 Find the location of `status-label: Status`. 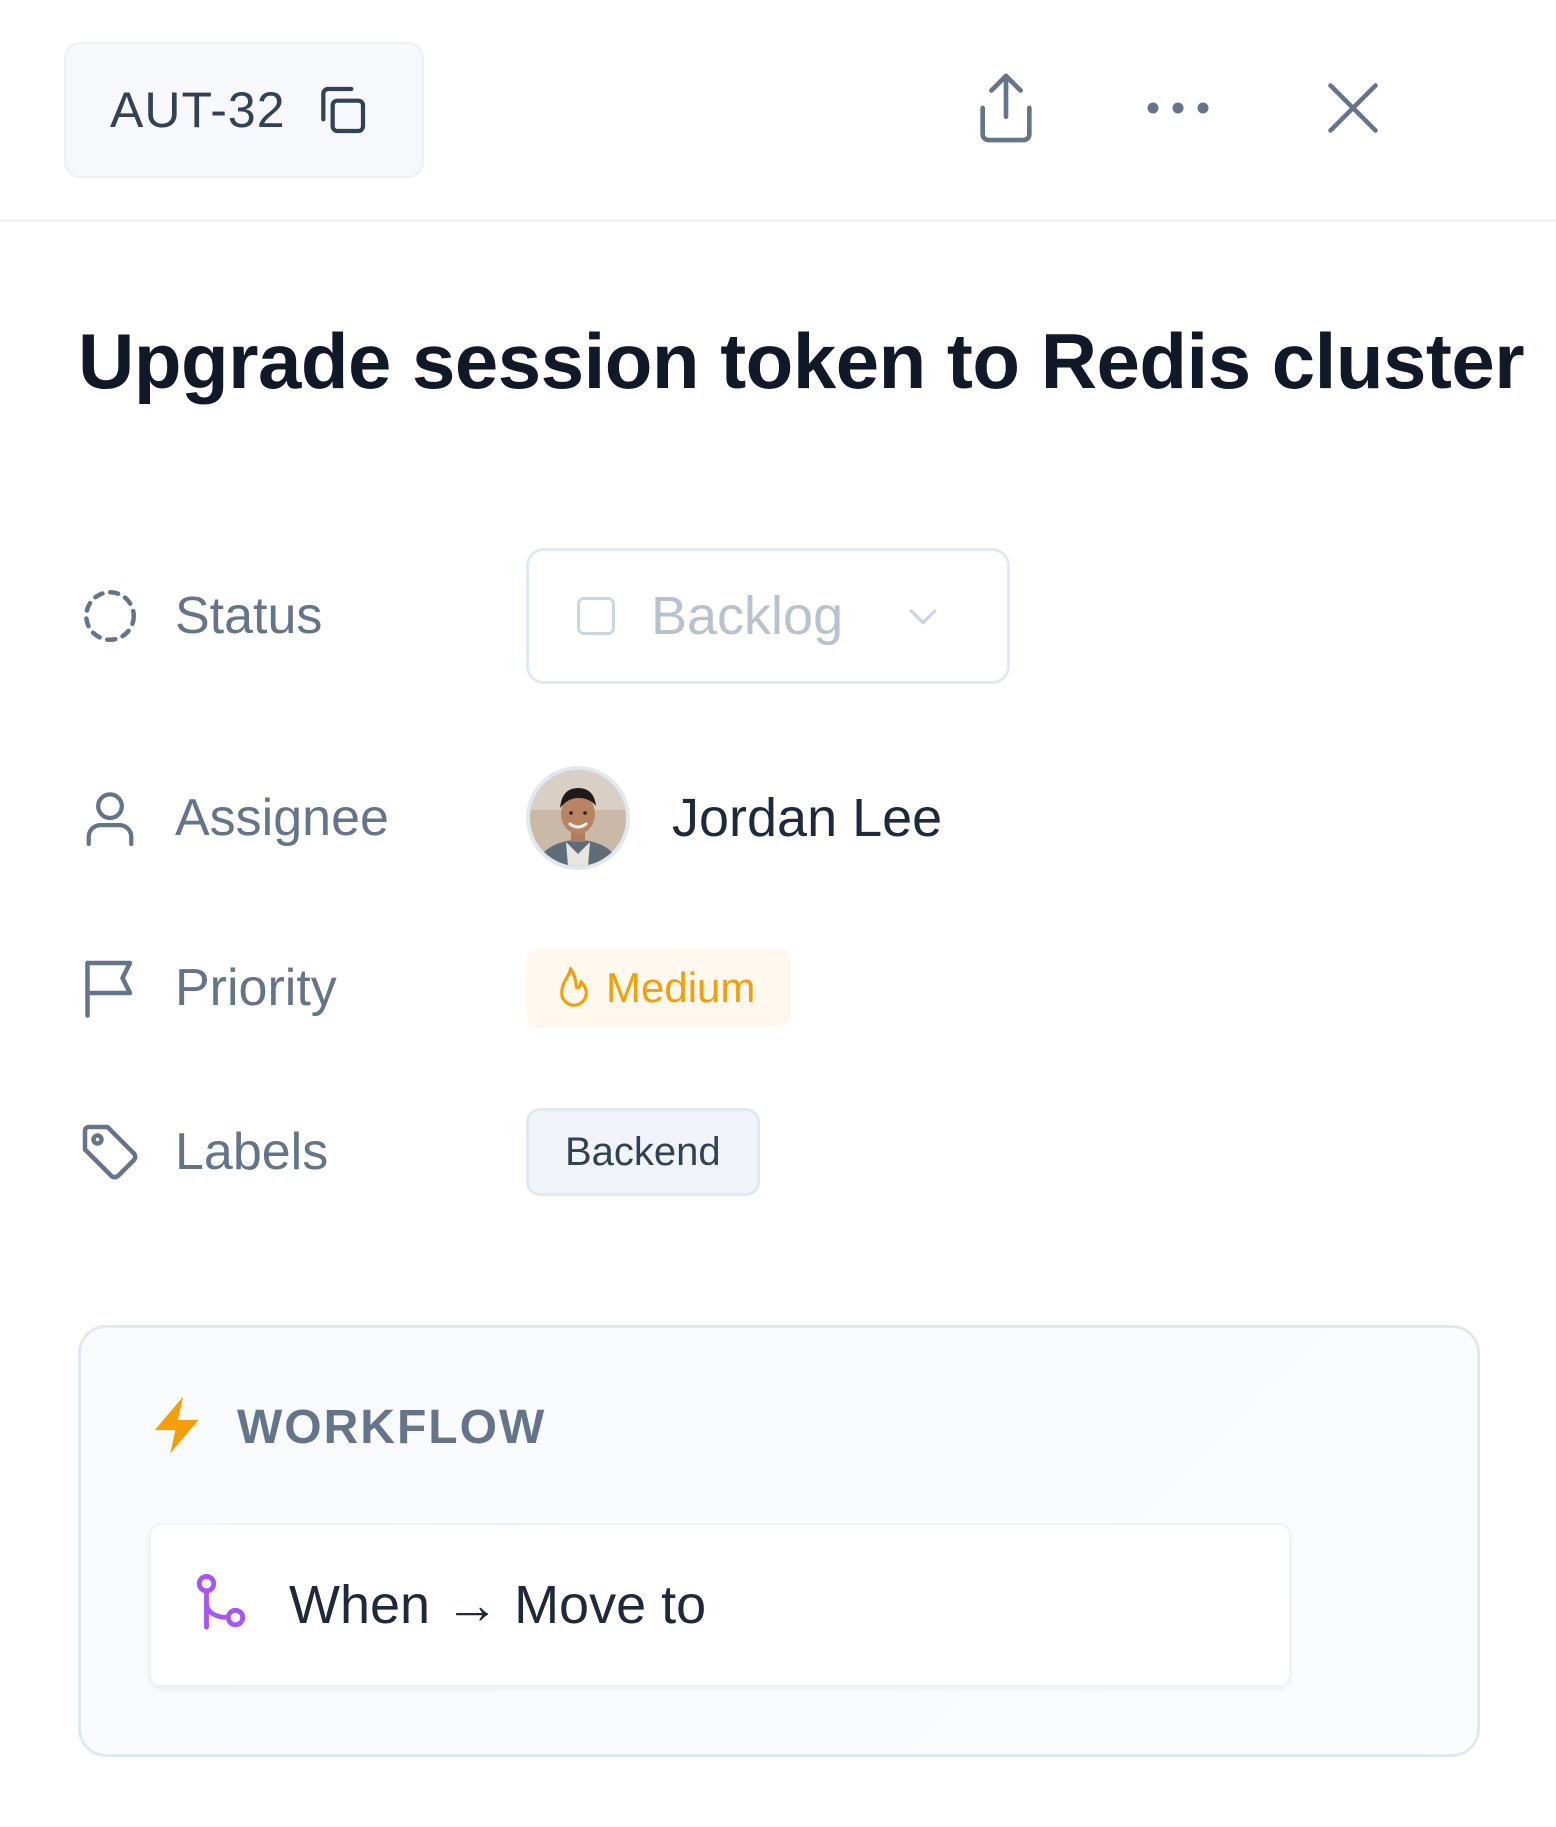

status-label: Status is located at coordinates (249, 616).